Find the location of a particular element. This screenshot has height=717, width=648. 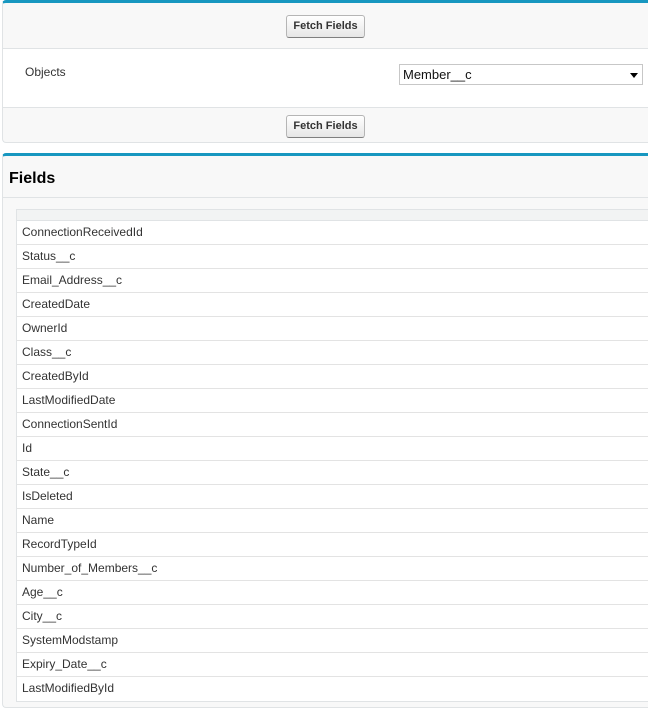

table-header is located at coordinates (332, 215).